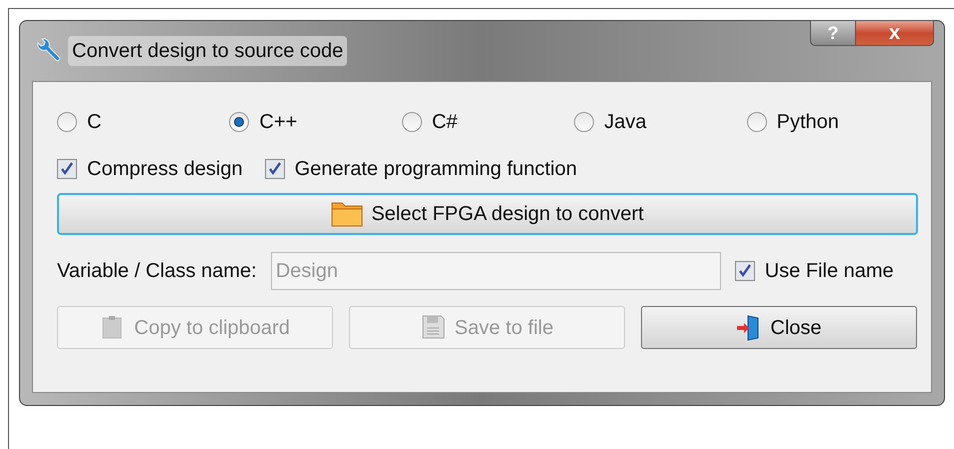  I want to click on radio-label: C#, so click(445, 122).